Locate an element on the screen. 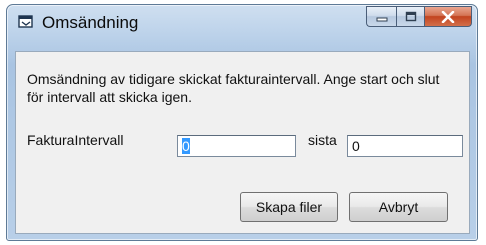  close-button is located at coordinates (448, 16).